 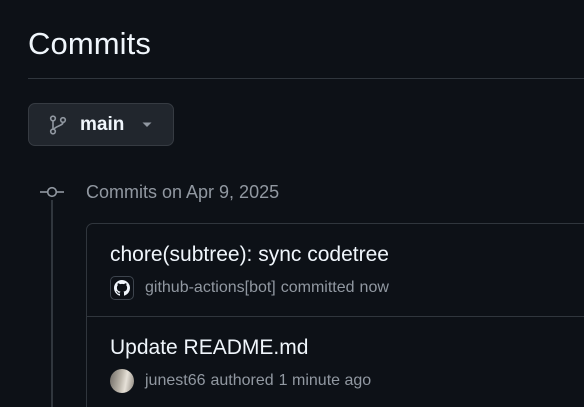 What do you see at coordinates (325, 380) in the screenshot?
I see `commit-time: 1 minute ago` at bounding box center [325, 380].